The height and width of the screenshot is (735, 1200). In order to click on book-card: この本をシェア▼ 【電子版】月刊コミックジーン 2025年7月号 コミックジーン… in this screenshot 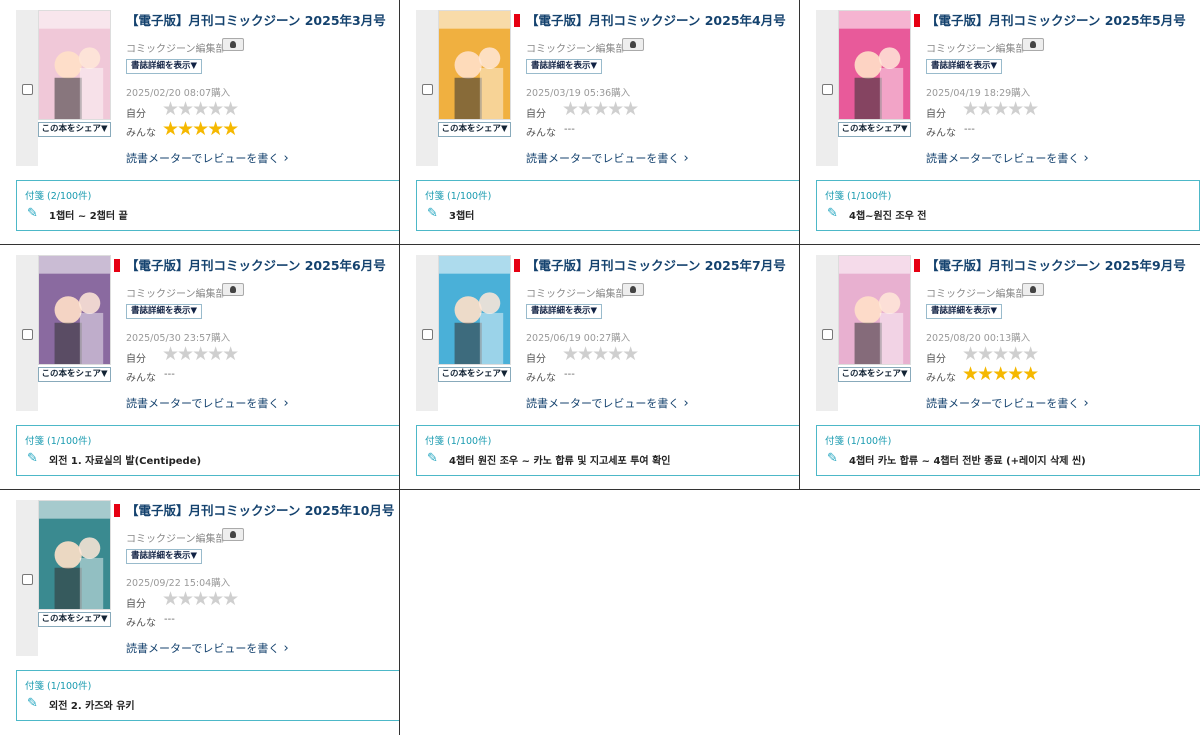, I will do `click(600, 367)`.